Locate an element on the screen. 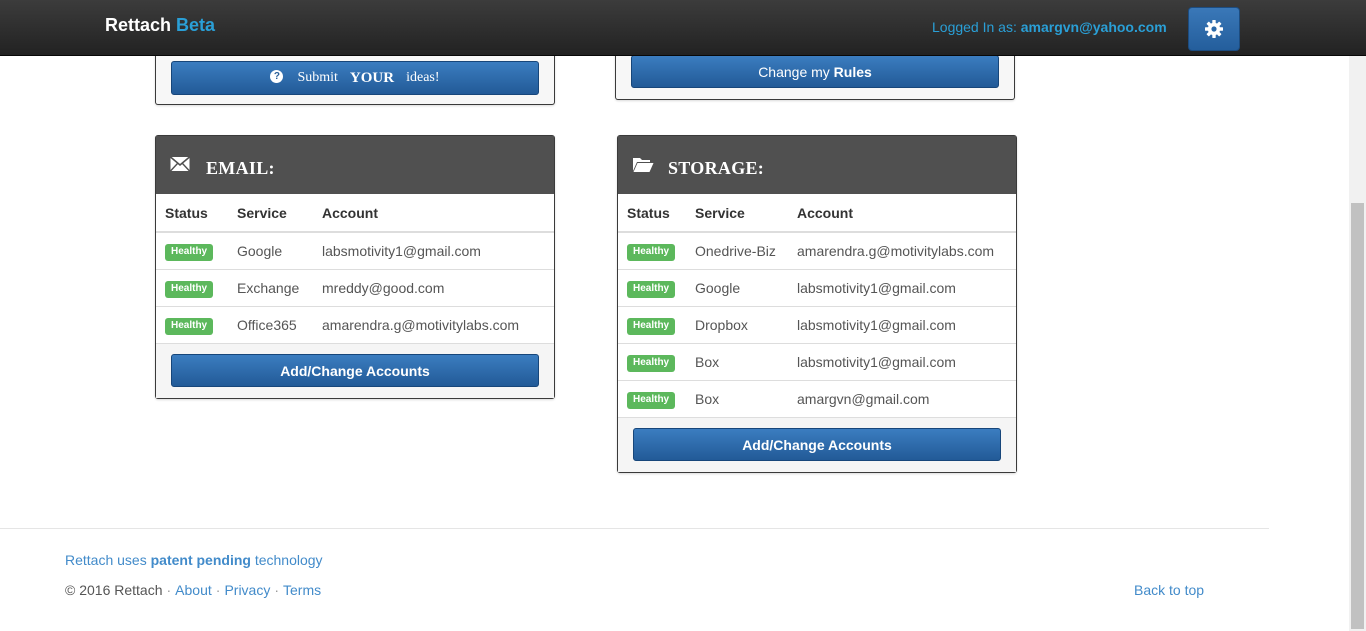 This screenshot has width=1366, height=631. service-cell: Dropbox is located at coordinates (737, 325).